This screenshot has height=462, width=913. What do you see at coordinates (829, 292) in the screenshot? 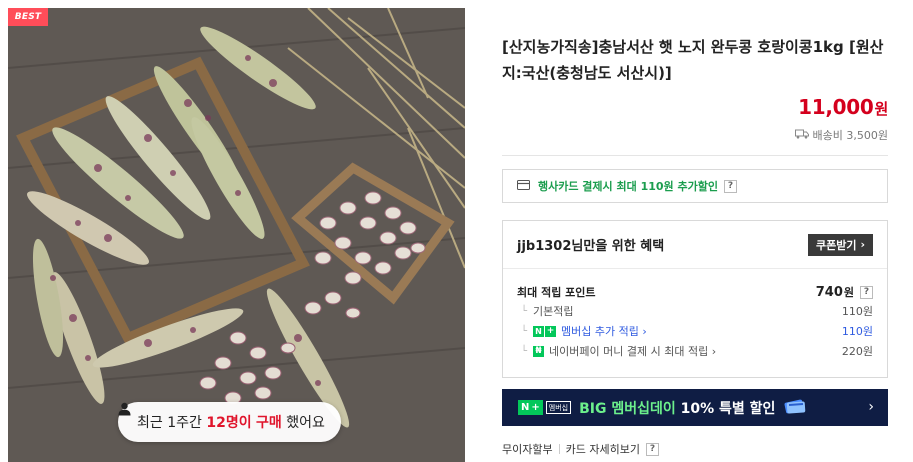
I see `max-point-value: 740` at bounding box center [829, 292].